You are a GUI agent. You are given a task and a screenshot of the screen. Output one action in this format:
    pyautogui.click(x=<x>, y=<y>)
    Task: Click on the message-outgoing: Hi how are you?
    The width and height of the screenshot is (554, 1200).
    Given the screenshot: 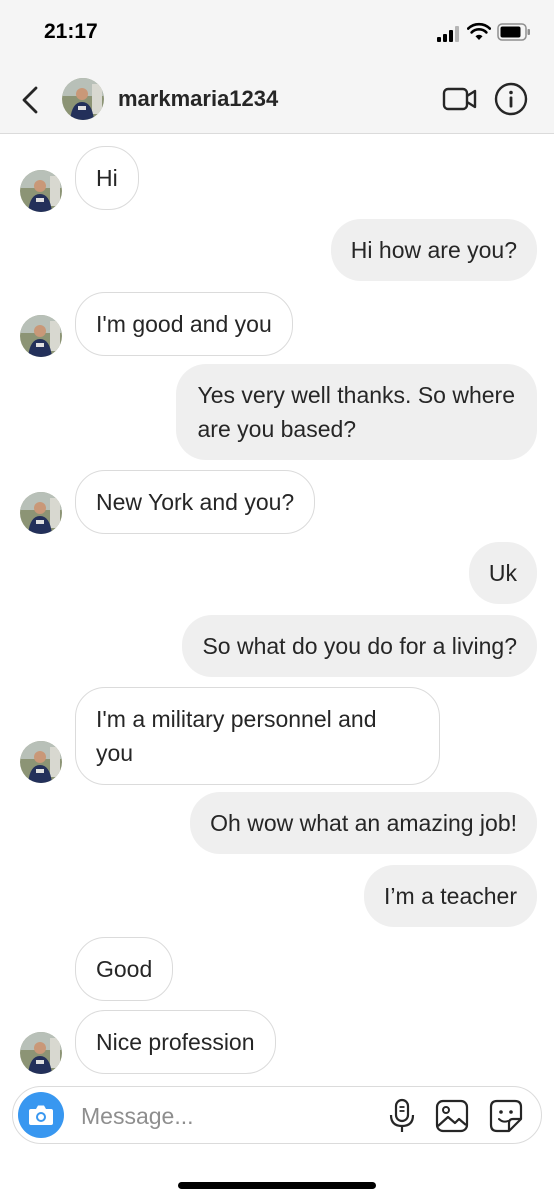 What is the action you would take?
    pyautogui.click(x=433, y=250)
    